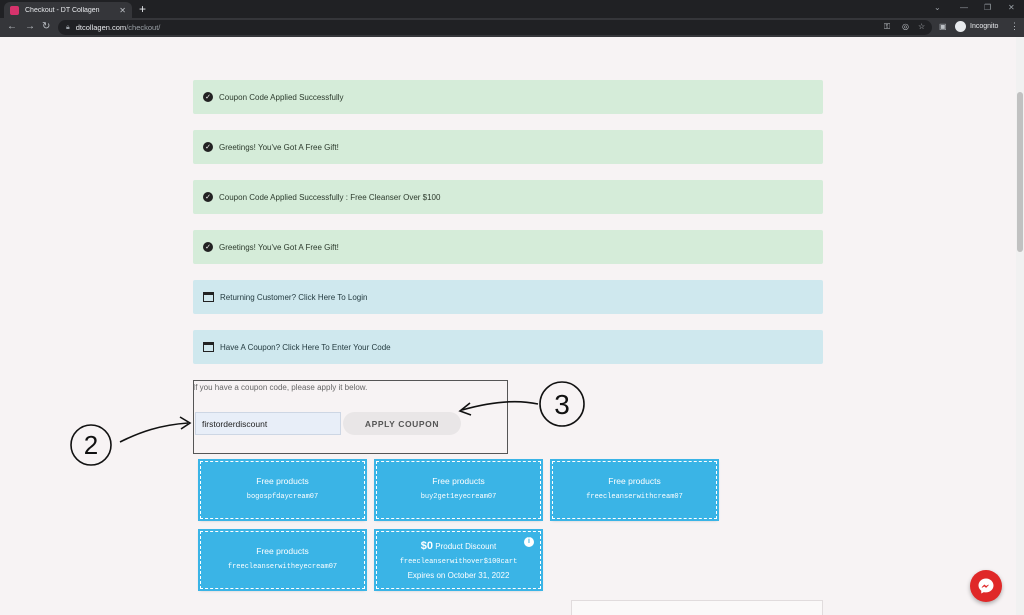 This screenshot has width=1024, height=615. I want to click on annotation-circle-right, so click(562, 404).